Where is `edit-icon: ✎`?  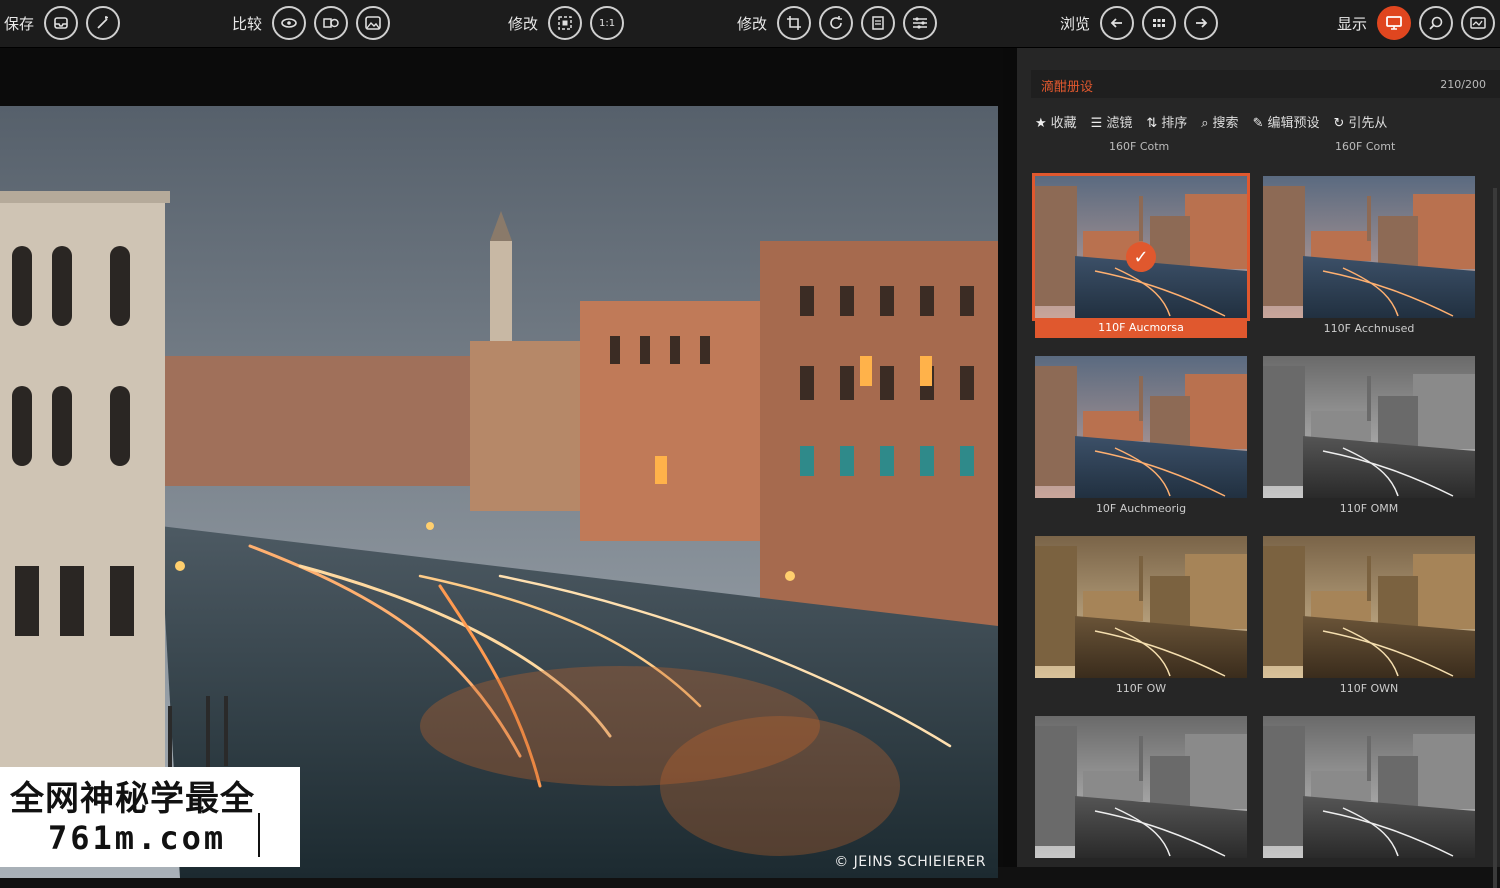 edit-icon: ✎ is located at coordinates (1258, 123).